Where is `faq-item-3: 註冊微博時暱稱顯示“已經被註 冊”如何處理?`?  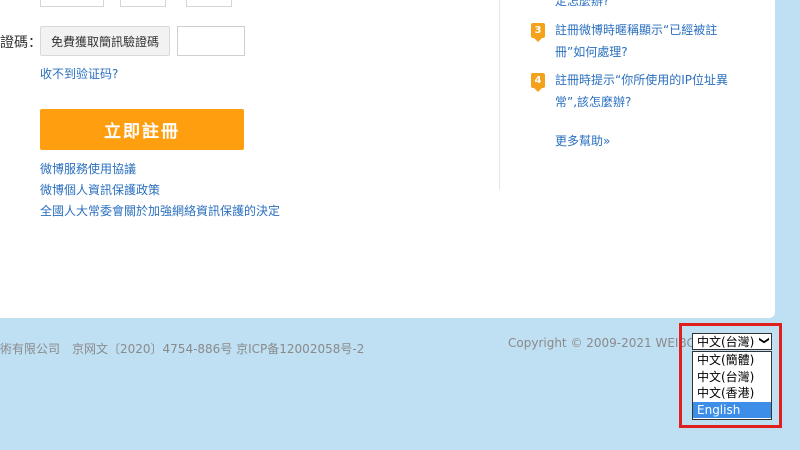 faq-item-3: 註冊微博時暱稱顯示“已經被註 冊”如何處理? is located at coordinates (655, 41).